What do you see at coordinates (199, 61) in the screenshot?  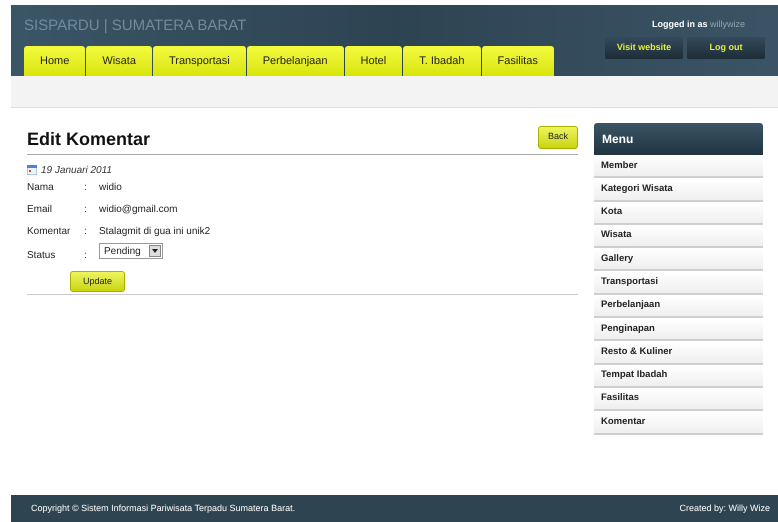 I see `nav-tab: Transportasi` at bounding box center [199, 61].